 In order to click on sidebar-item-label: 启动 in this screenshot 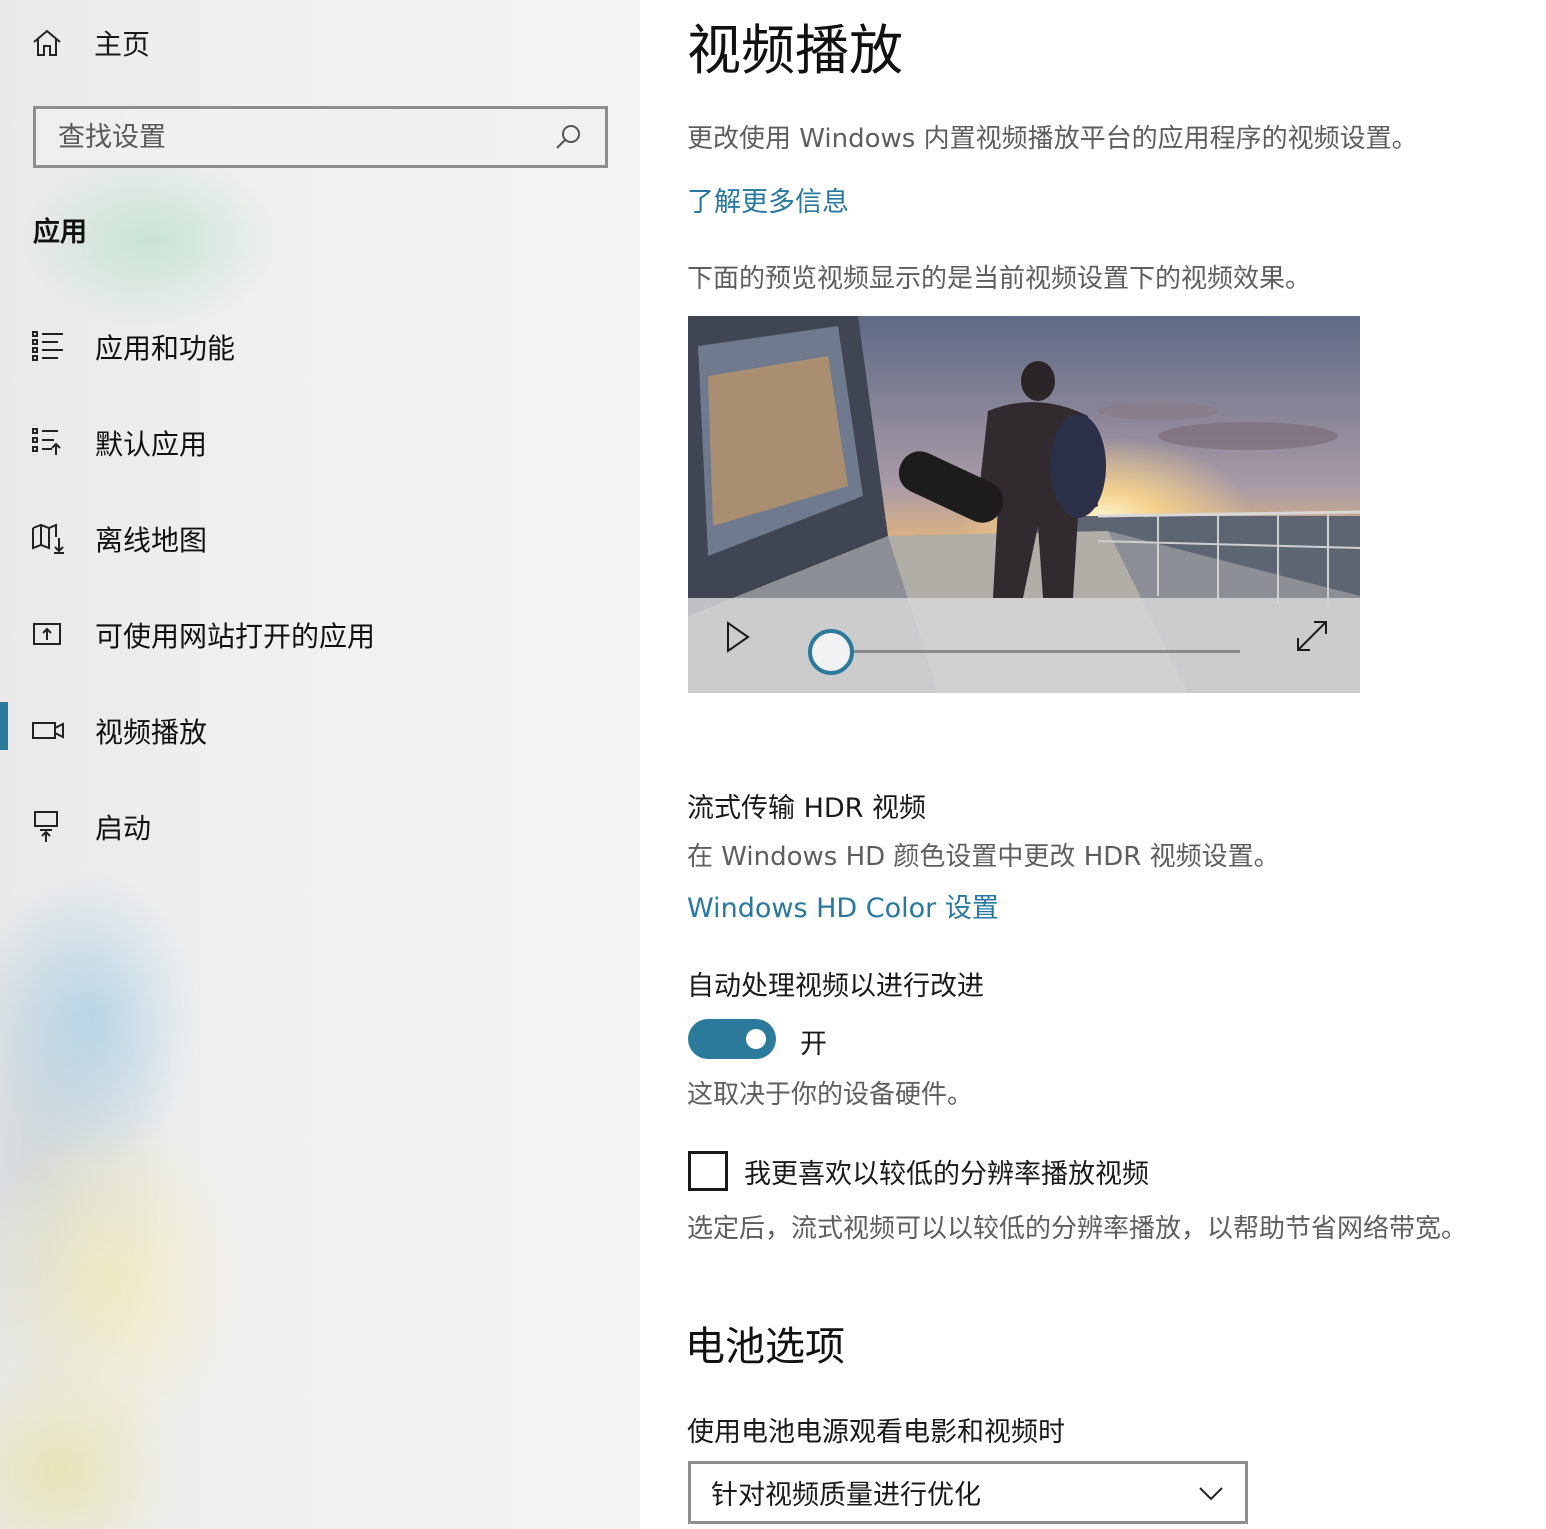, I will do `click(123, 828)`.